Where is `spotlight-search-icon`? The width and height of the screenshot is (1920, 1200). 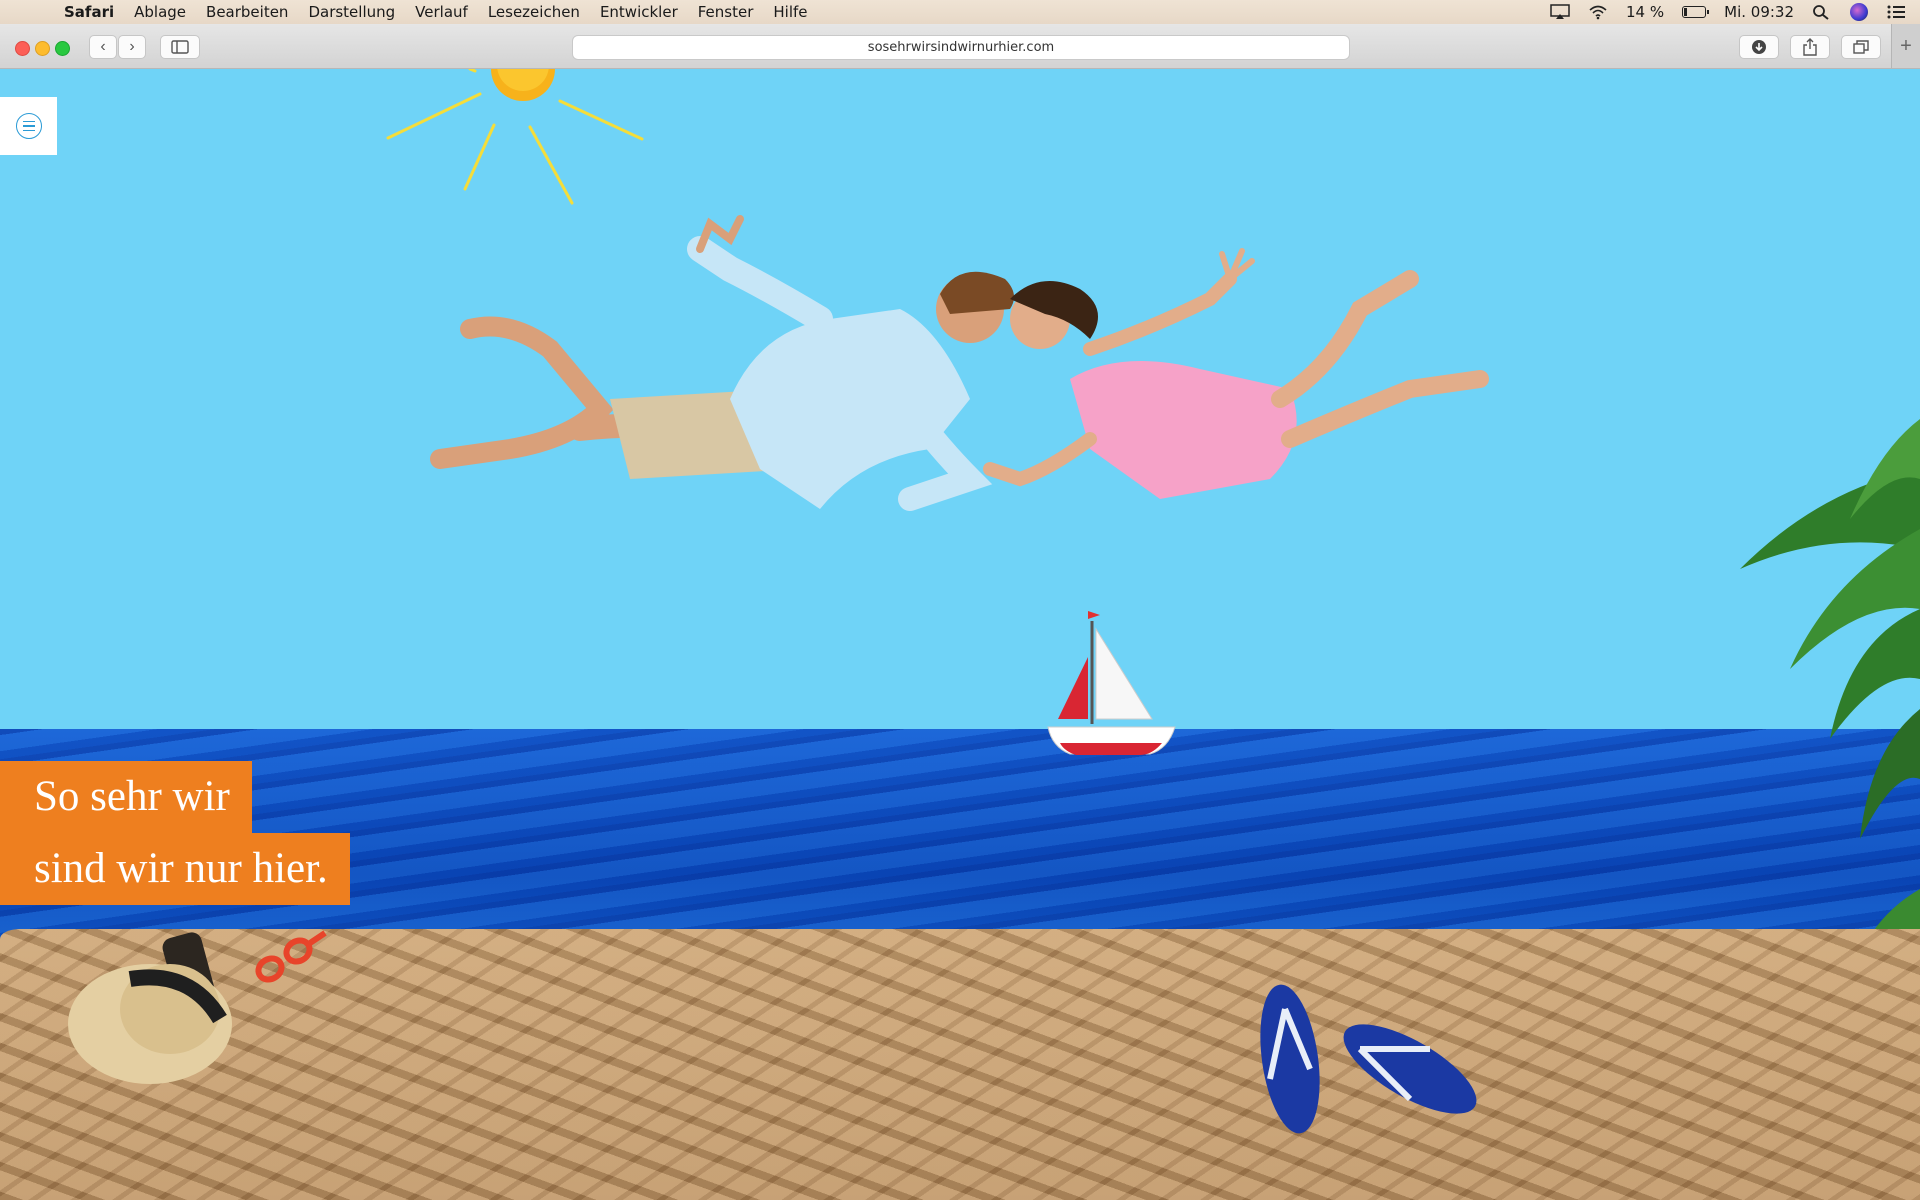
spotlight-search-icon is located at coordinates (1822, 12).